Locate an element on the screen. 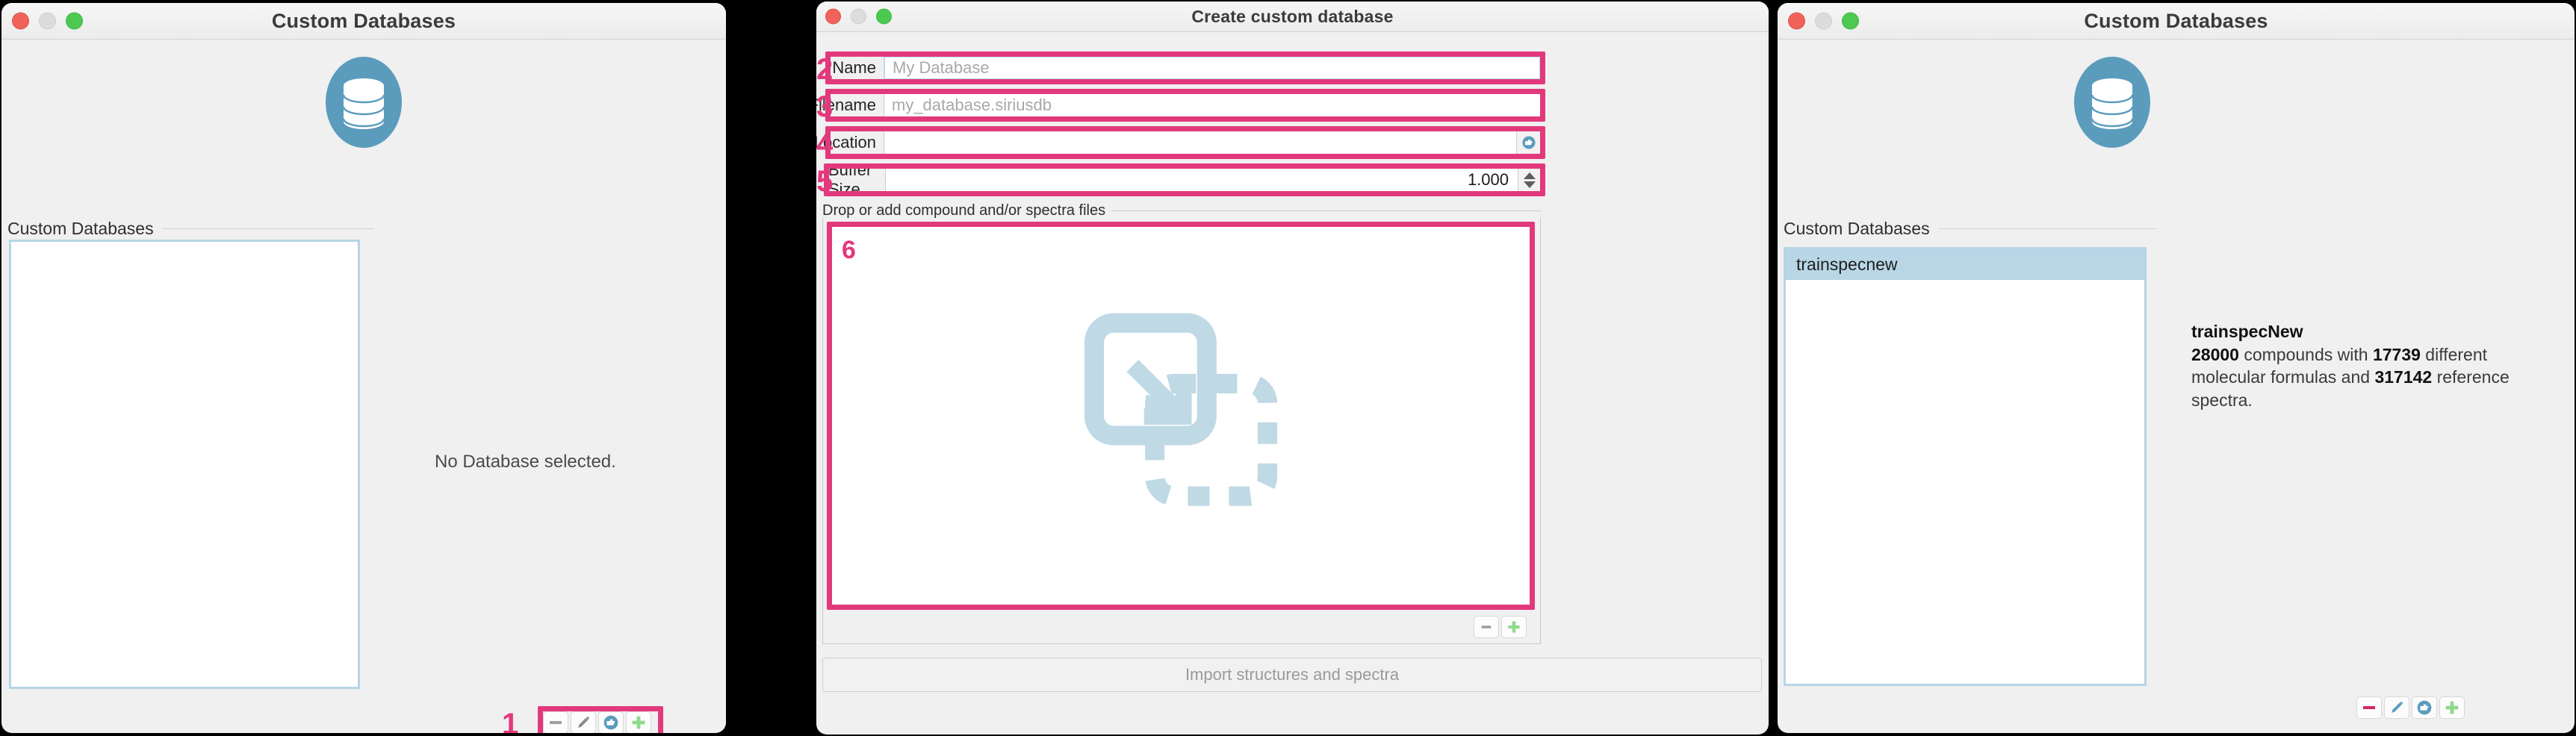 The image size is (2576, 736). annotation-number-6: 6 is located at coordinates (849, 250).